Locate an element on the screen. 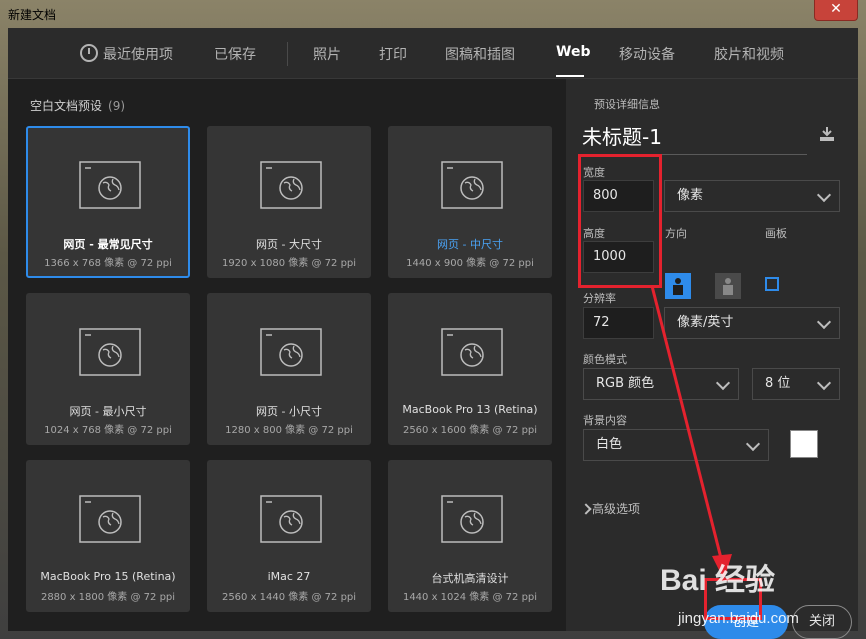 This screenshot has width=866, height=639. preset-card: 网页 - 中尺寸 1440 x 900 像素 @ 72 ppi is located at coordinates (470, 202).